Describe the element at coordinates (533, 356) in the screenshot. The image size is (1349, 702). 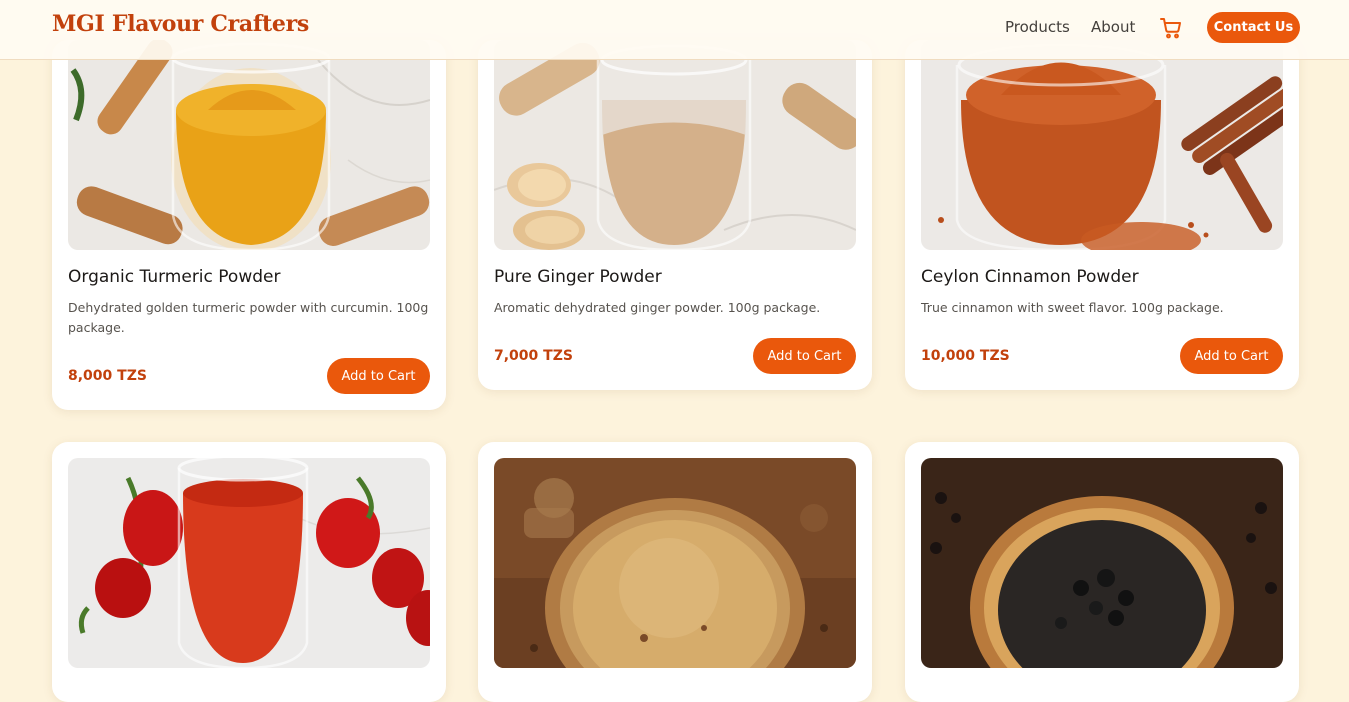
I see `product-price: 7,000 TZS` at that location.